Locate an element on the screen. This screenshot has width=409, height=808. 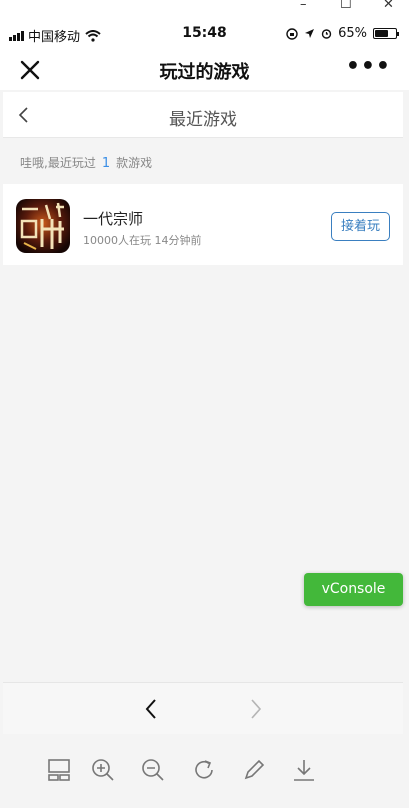
zoom-in-icon is located at coordinates (103, 770).